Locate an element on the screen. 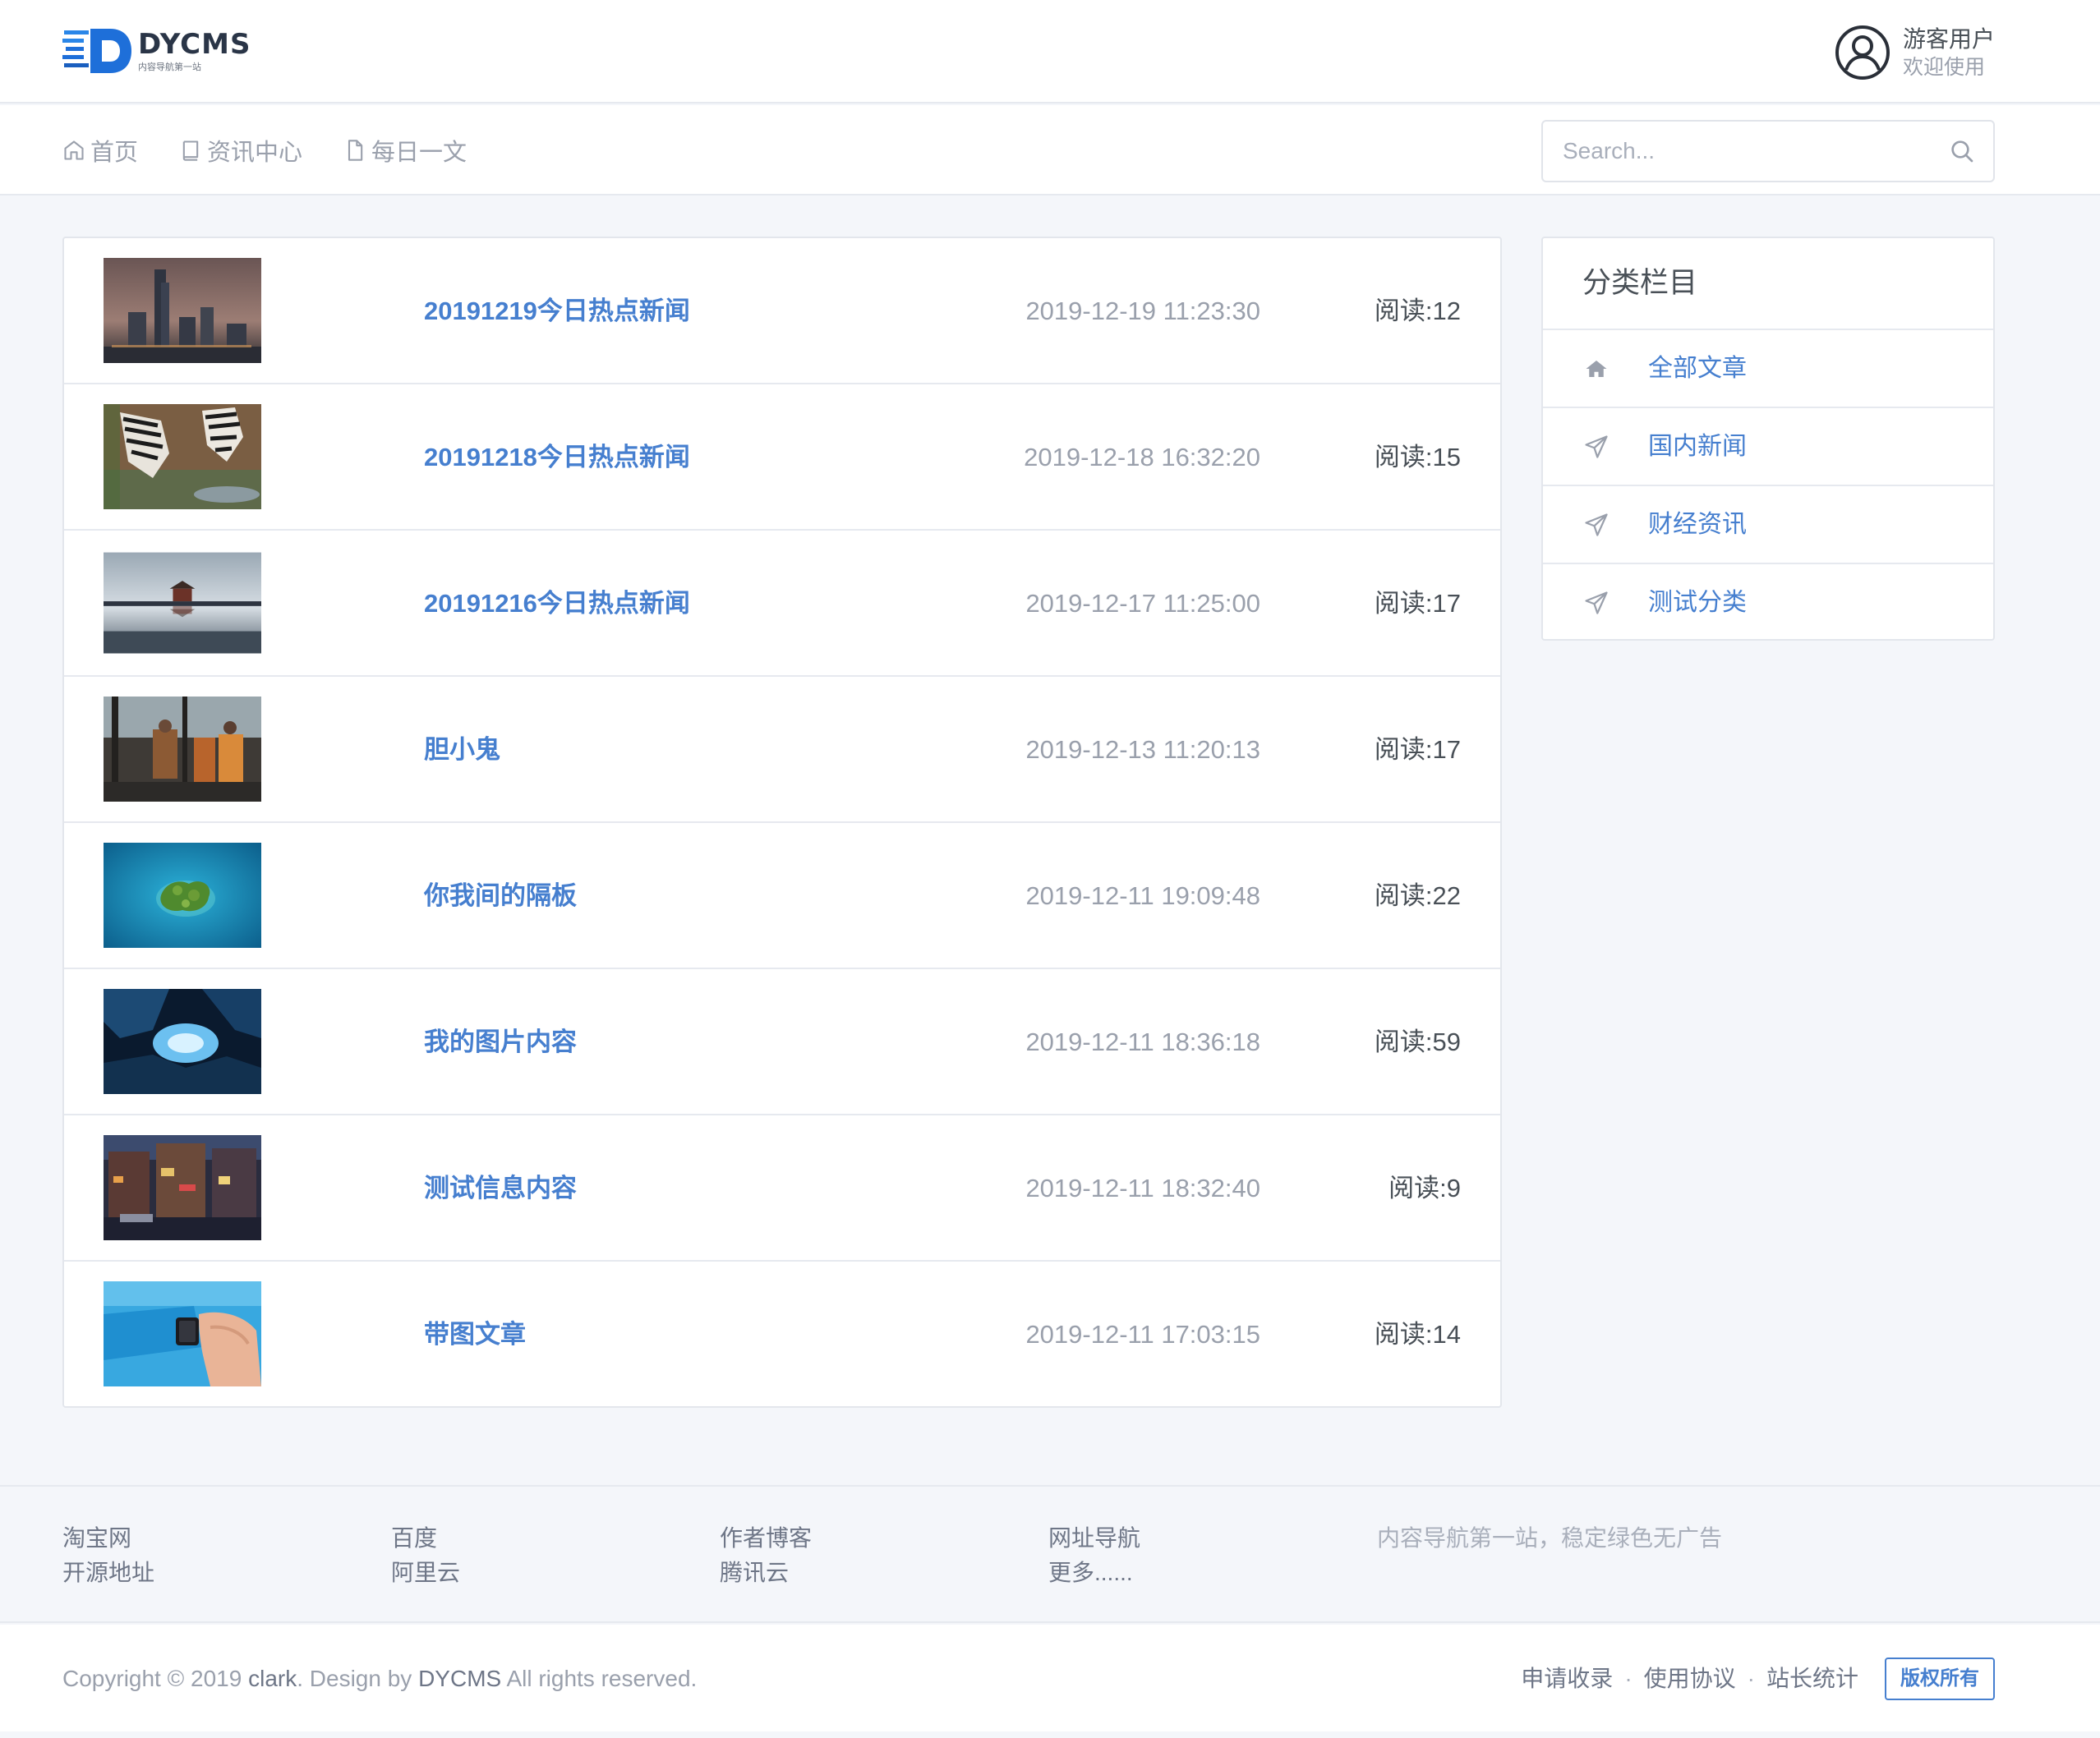 This screenshot has width=2100, height=1738. footer-column: 百度 阿里云 is located at coordinates (425, 1555).